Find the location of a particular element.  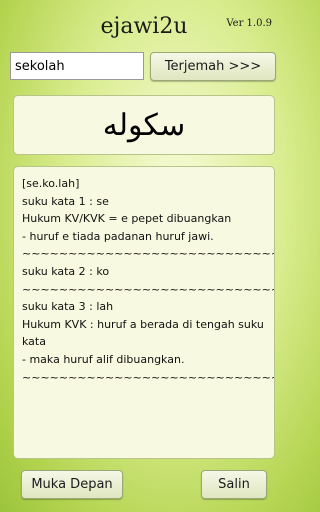

search-input is located at coordinates (77, 66).